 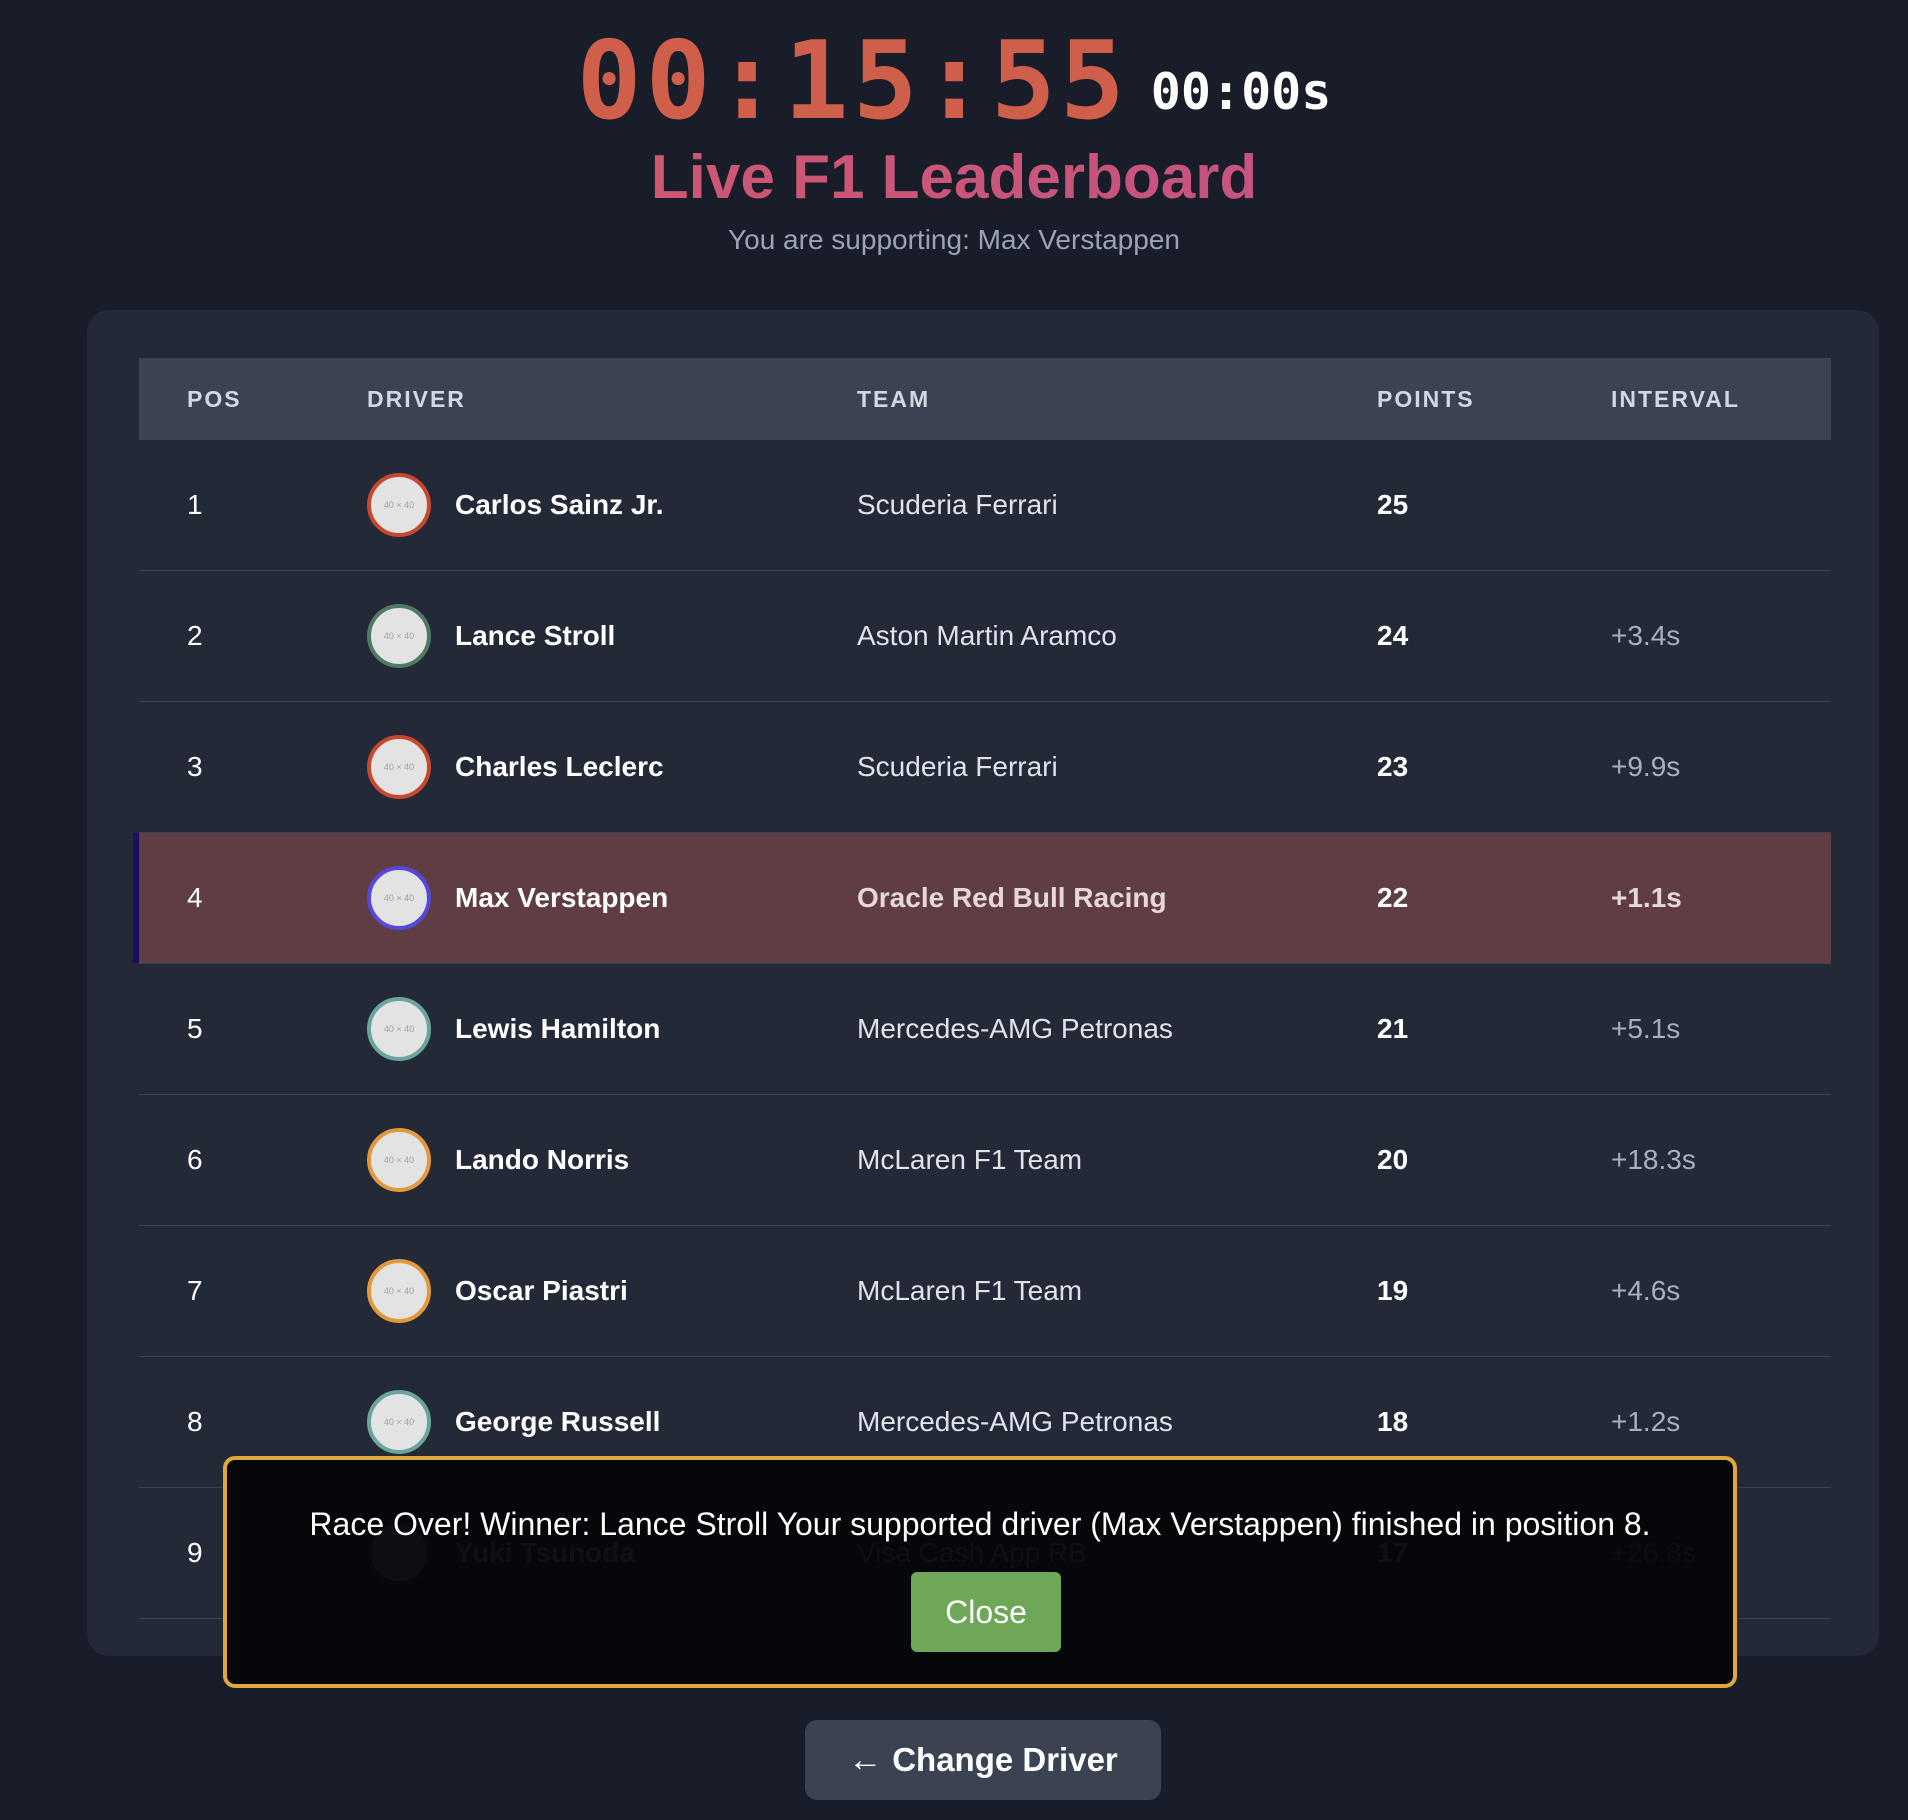 I want to click on header-points: POINTS, so click(x=1426, y=398).